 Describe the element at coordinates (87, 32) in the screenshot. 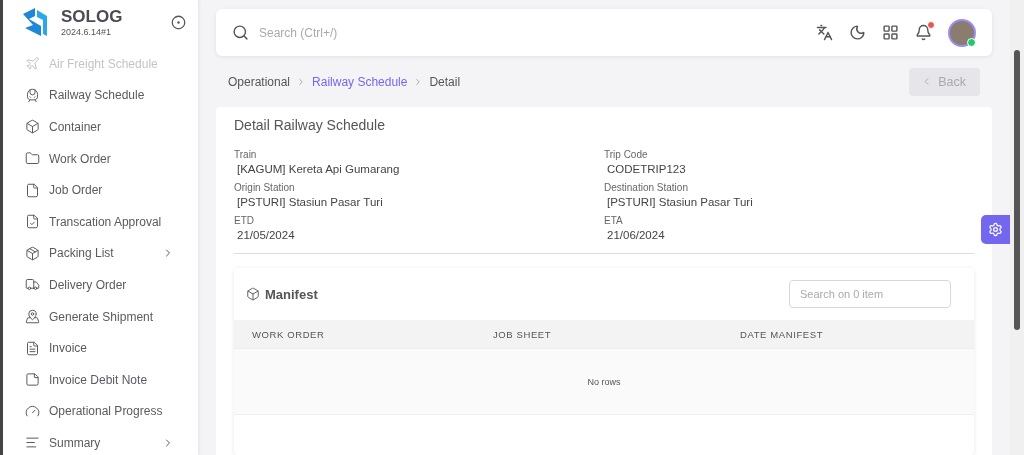

I see `version-text: 2024.6.14#1` at that location.